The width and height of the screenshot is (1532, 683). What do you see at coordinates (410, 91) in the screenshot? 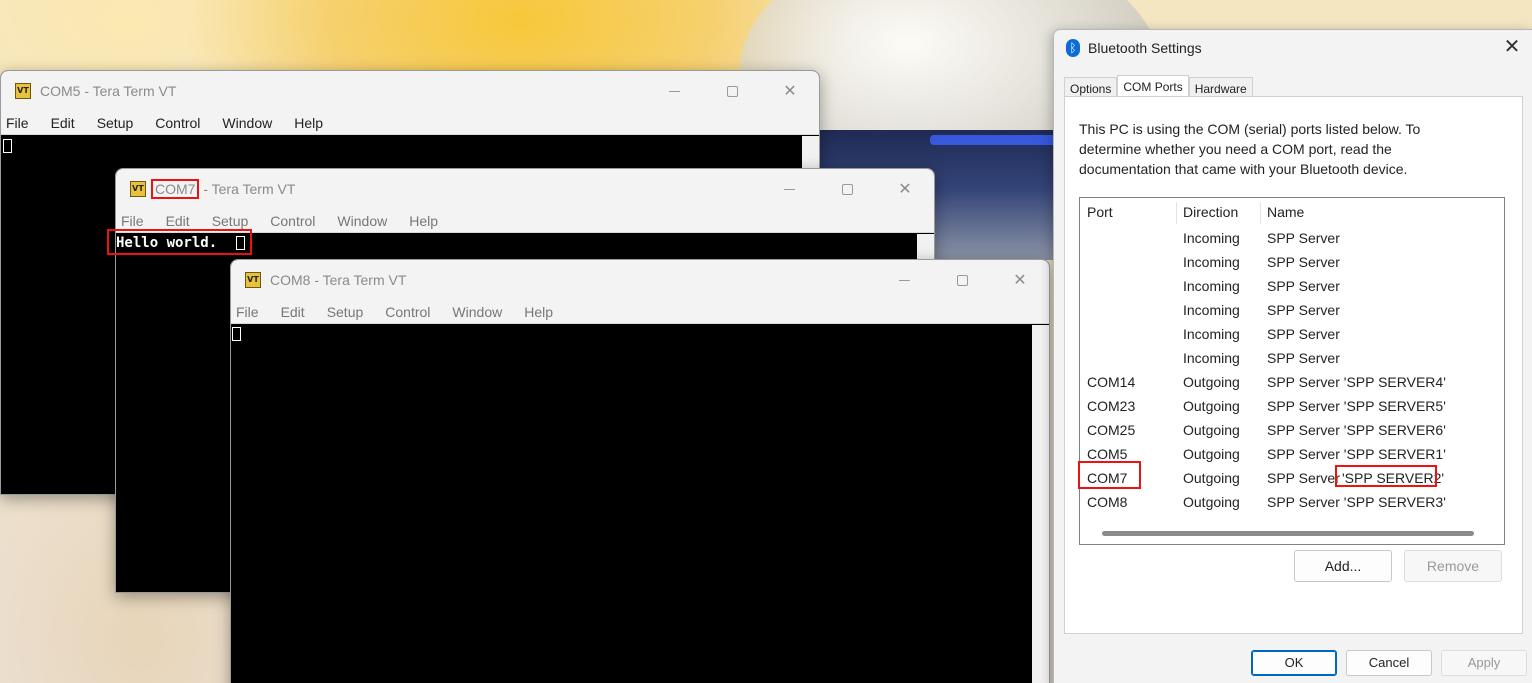
I see `title-bar: VT COM5 - Tera Term VT ✕` at bounding box center [410, 91].